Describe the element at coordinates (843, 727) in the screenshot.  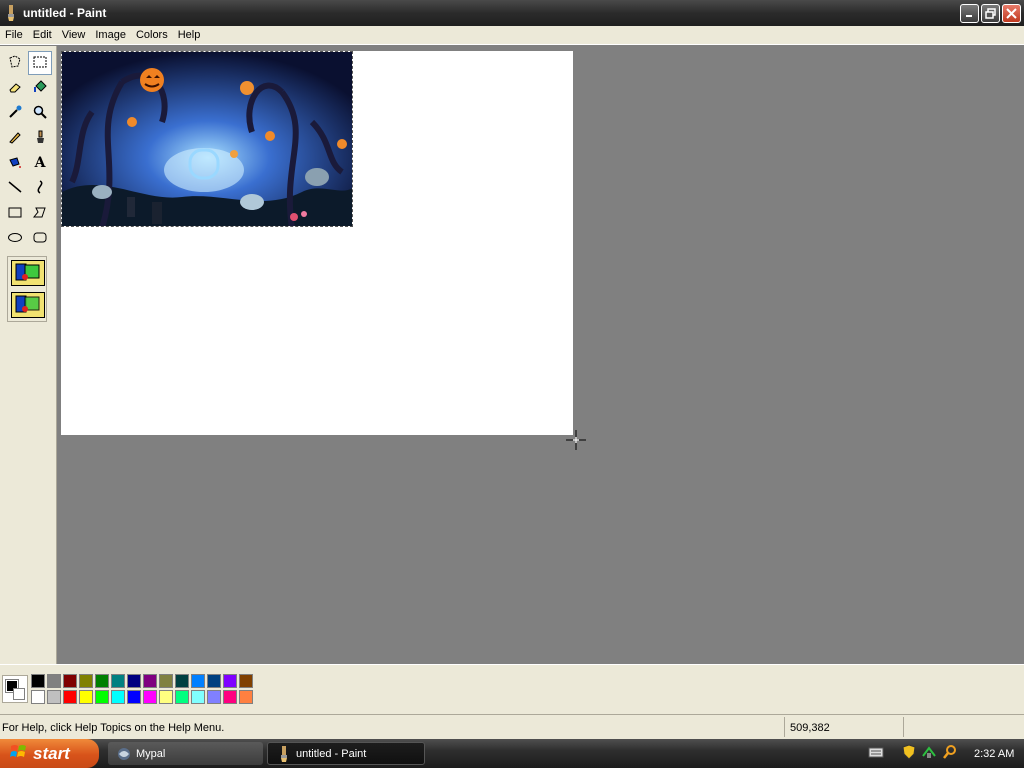
I see `status-coordinates: 509,382` at that location.